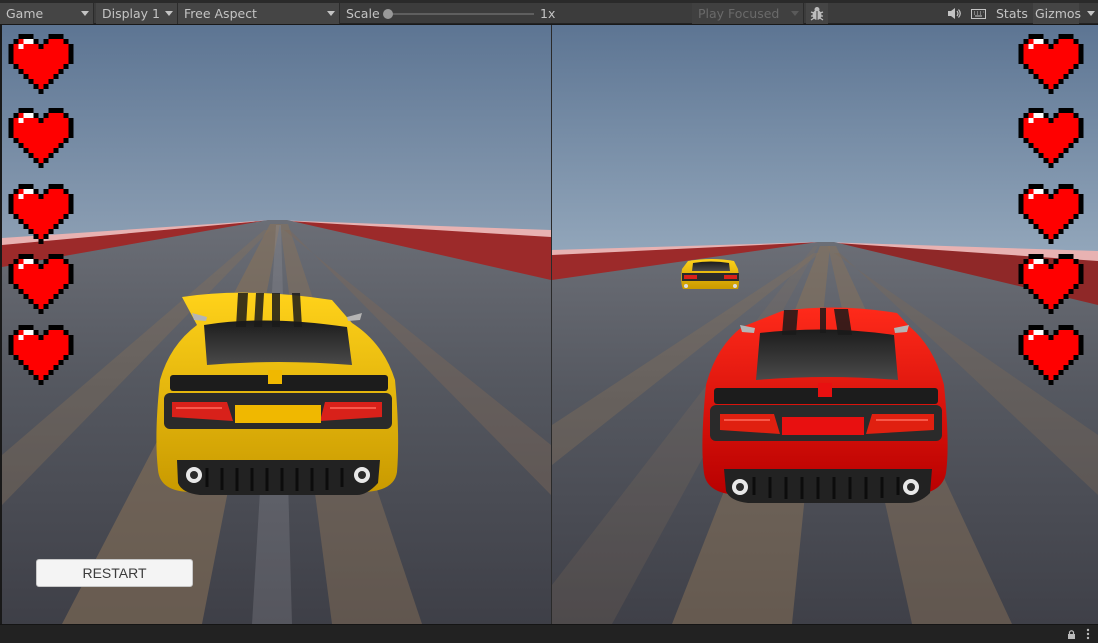 Image resolution: width=1098 pixels, height=643 pixels. Describe the element at coordinates (25, 13) in the screenshot. I see `view-dropdown-label: Game` at that location.